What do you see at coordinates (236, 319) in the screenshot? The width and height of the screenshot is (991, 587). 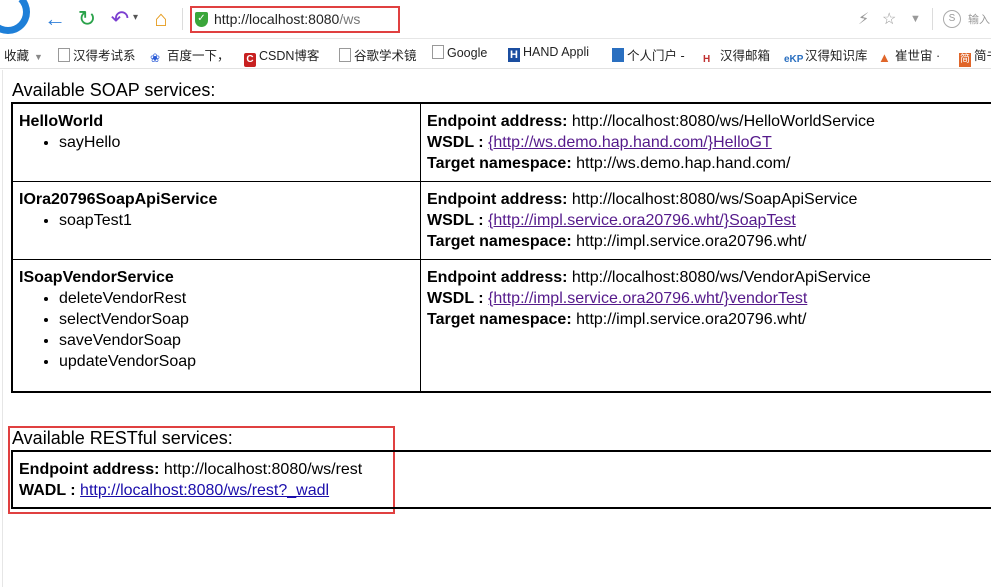 I see `operation-item: selectVendorSoap` at bounding box center [236, 319].